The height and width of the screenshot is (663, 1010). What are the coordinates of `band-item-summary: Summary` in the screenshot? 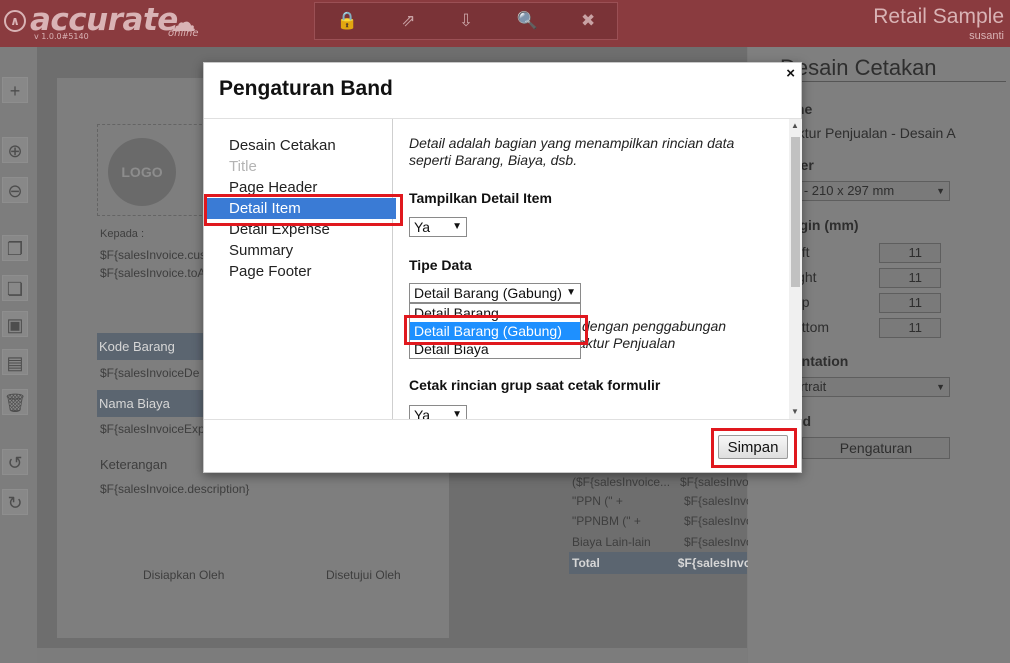 It's located at (301, 250).